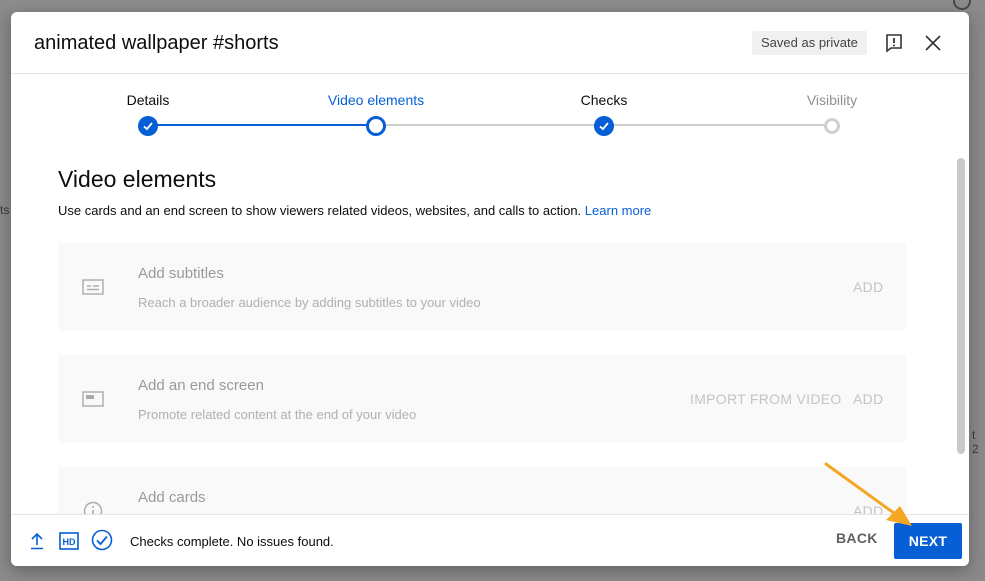 This screenshot has width=985, height=581. Describe the element at coordinates (933, 43) in the screenshot. I see `close-icon` at that location.